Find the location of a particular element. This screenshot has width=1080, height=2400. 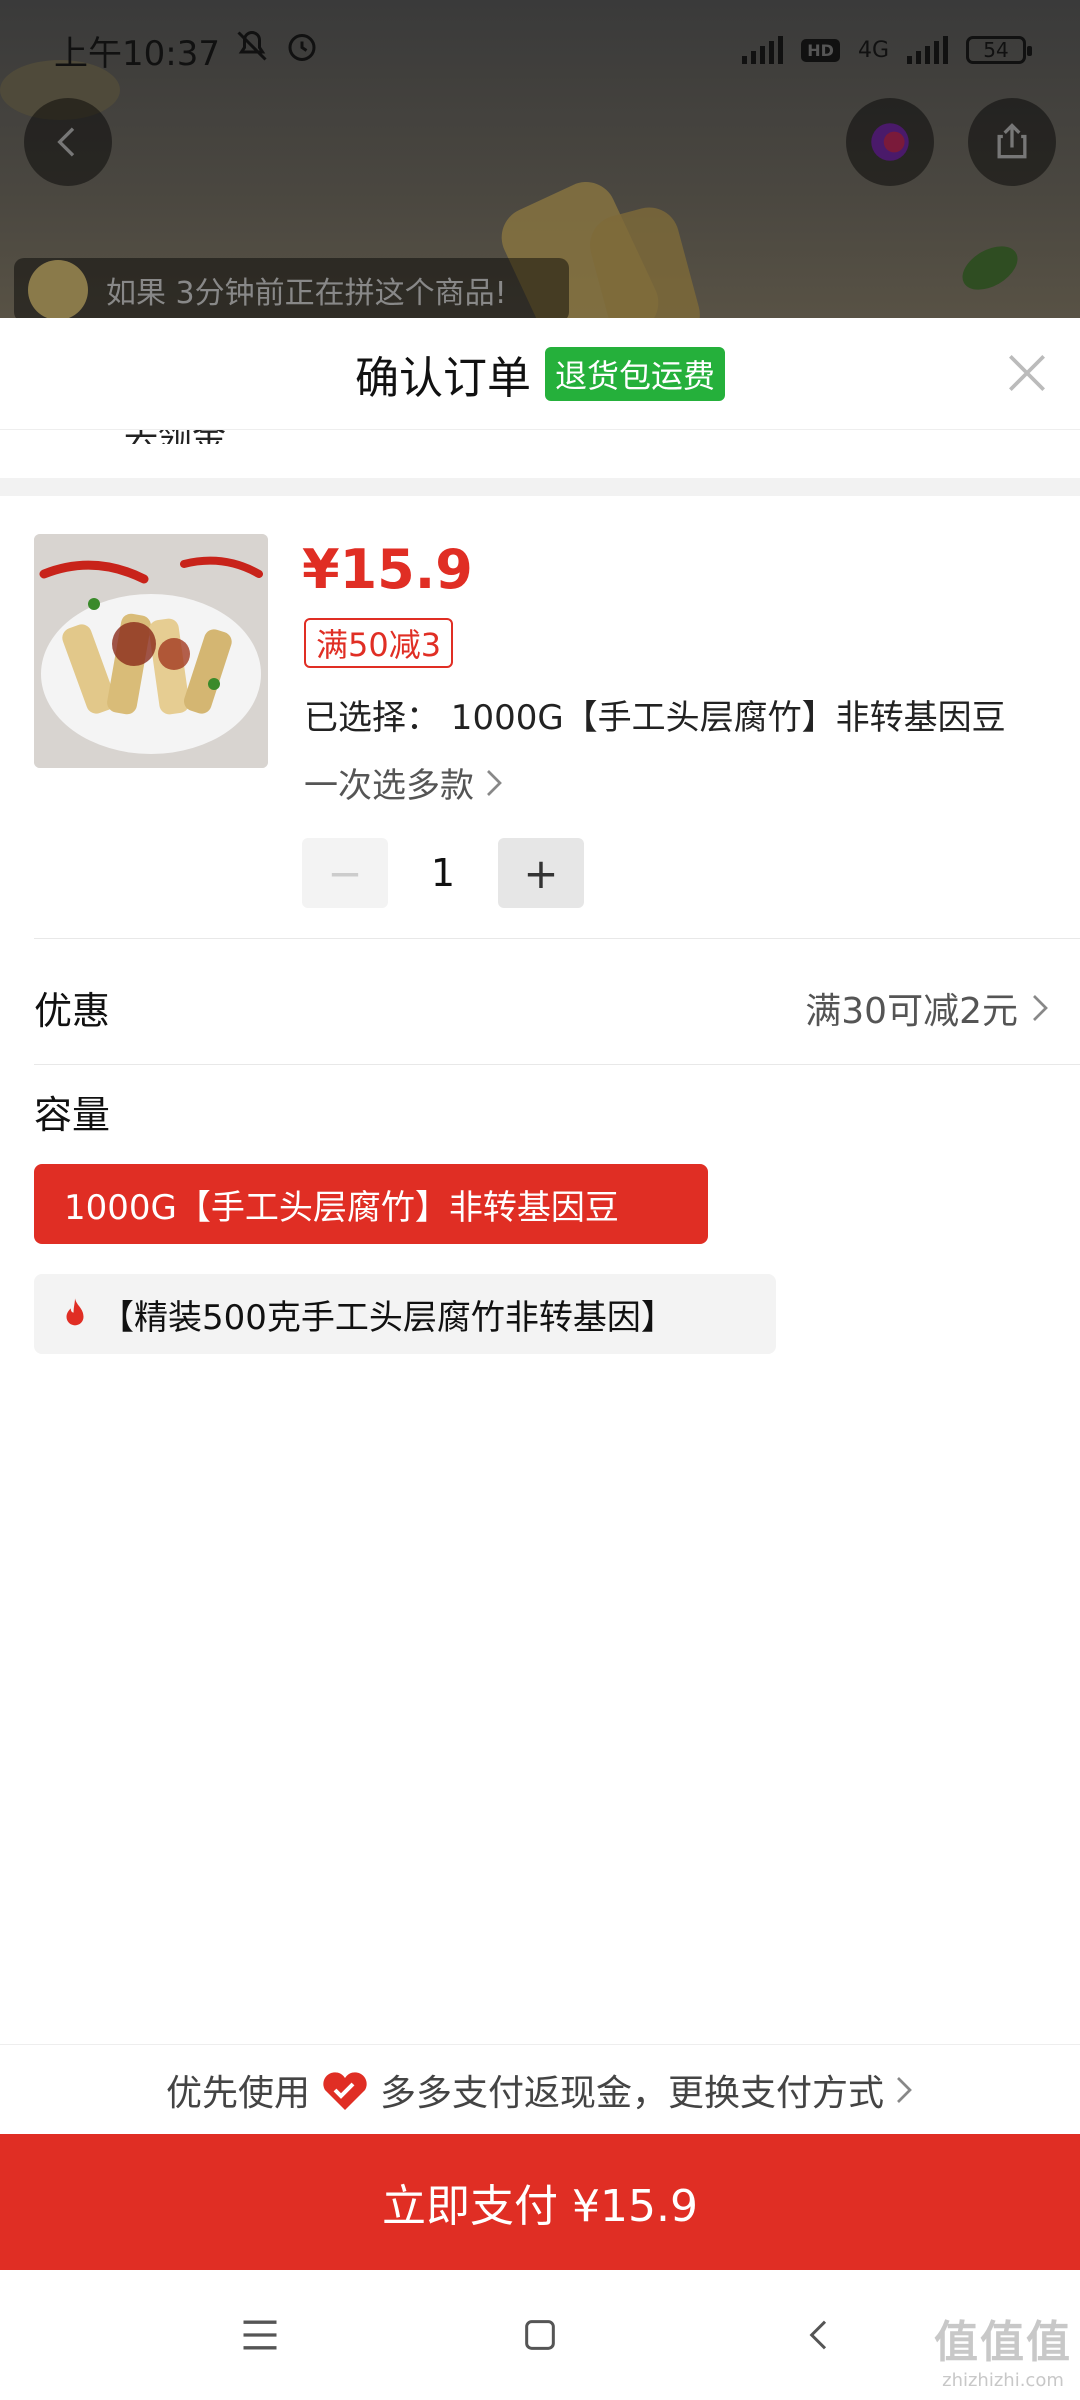

payment-method-row: 优先使用 多多支付返现金，更换支付方式 is located at coordinates (540, 2089).